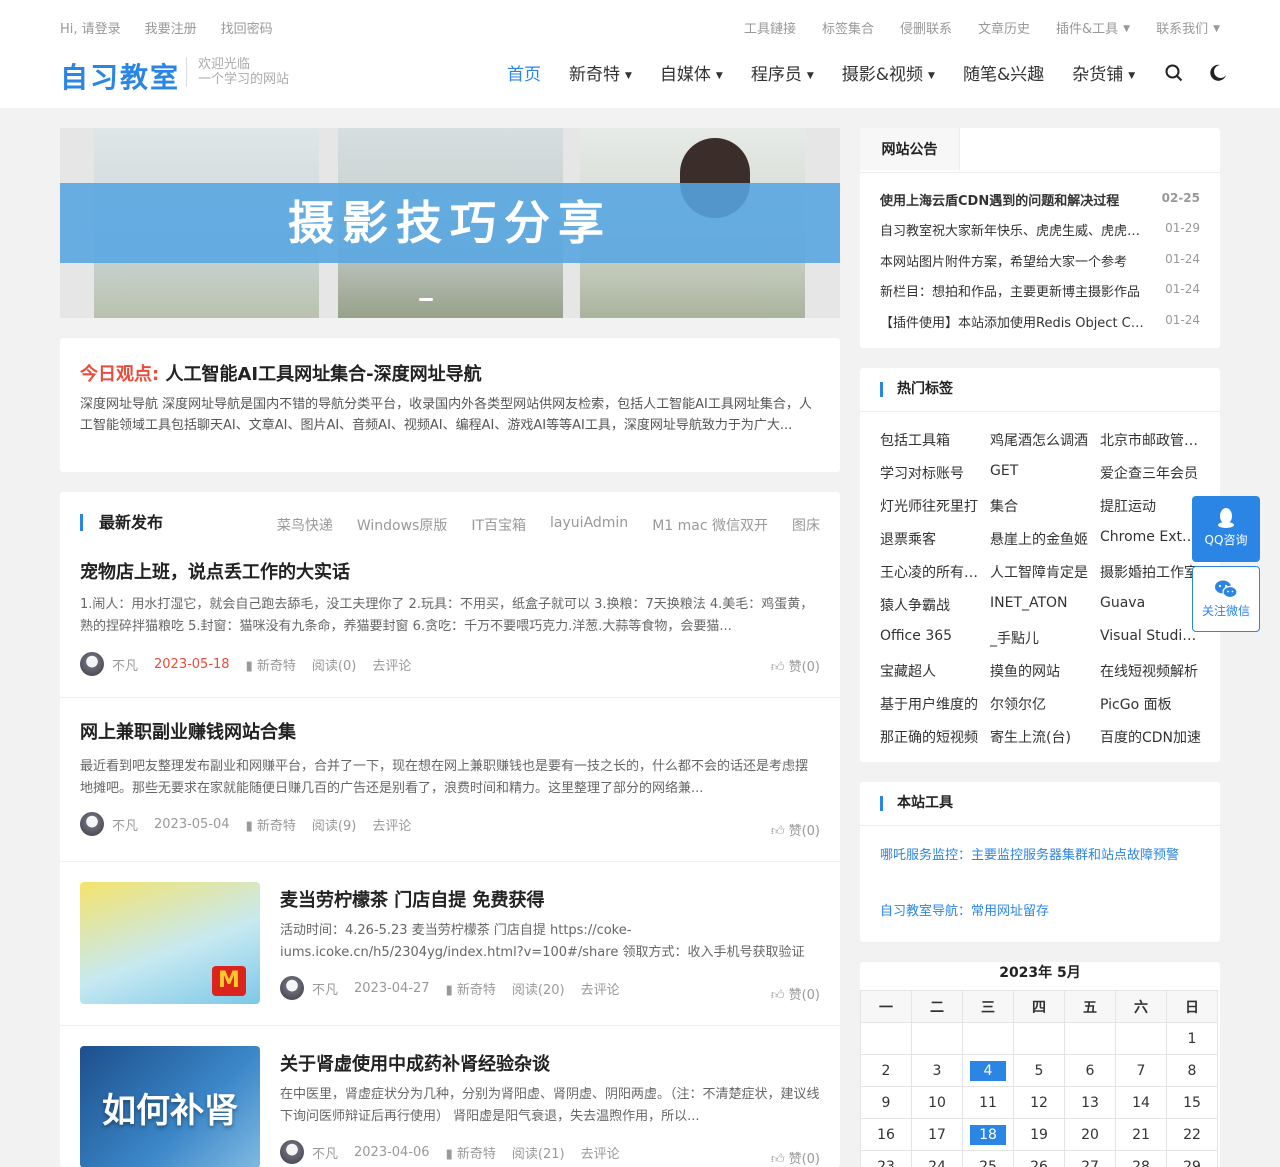 This screenshot has height=1167, width=1280. What do you see at coordinates (1042, 704) in the screenshot?
I see `hot-tag: 尔领尔亿` at bounding box center [1042, 704].